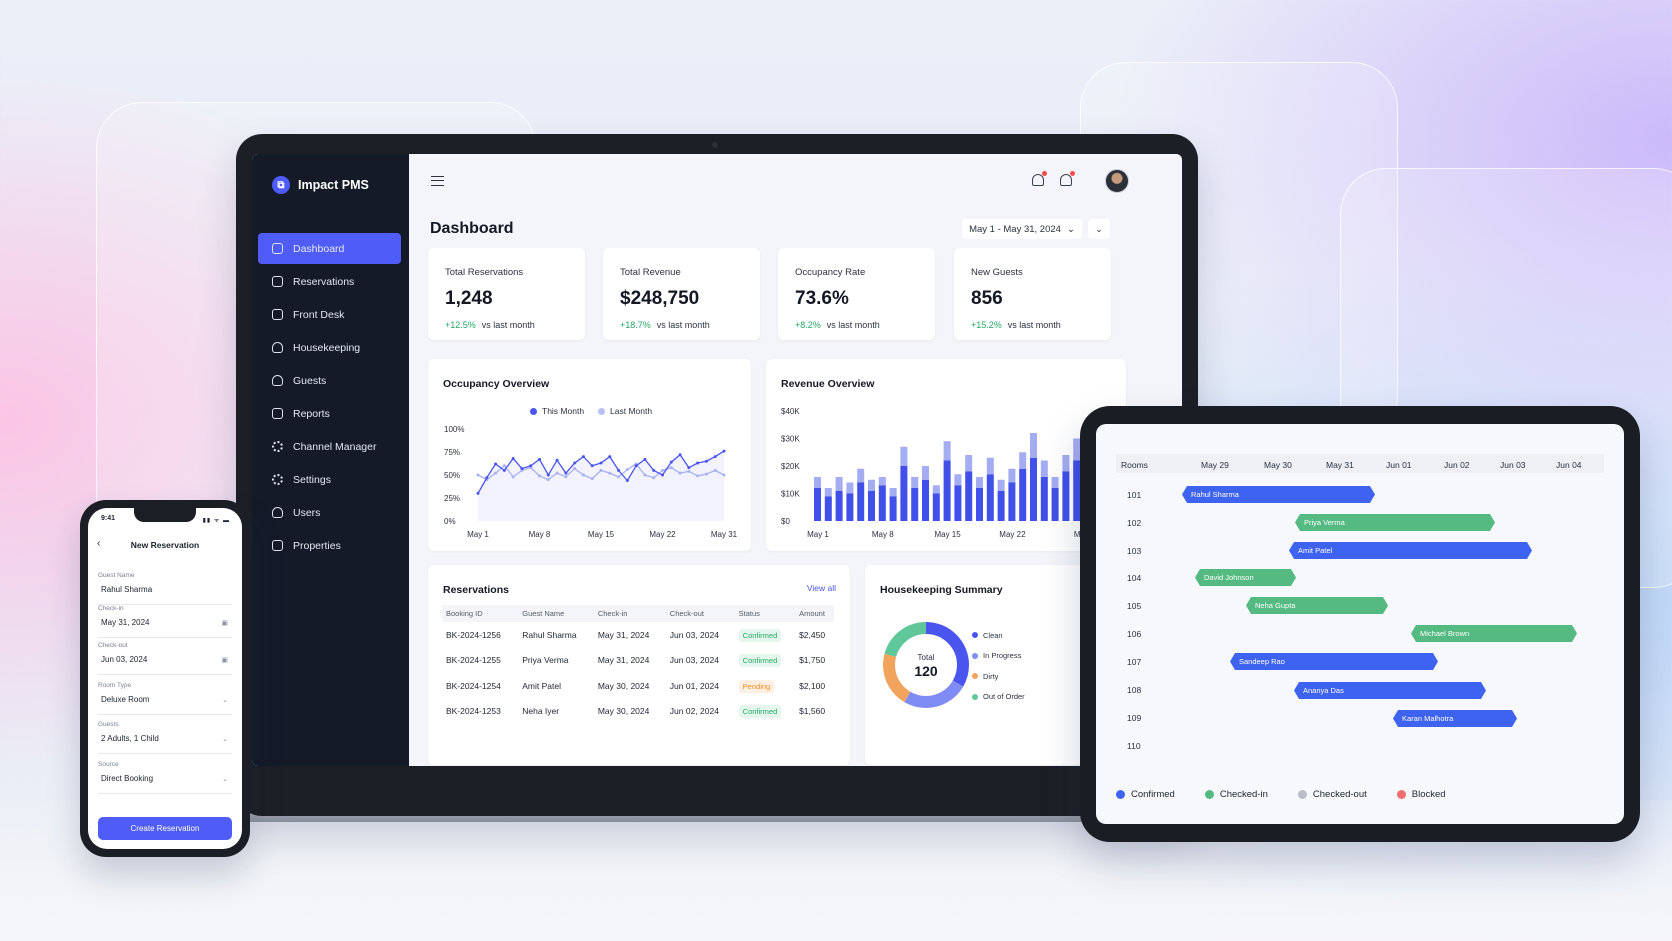 Image resolution: width=1672 pixels, height=941 pixels. What do you see at coordinates (165, 588) in the screenshot?
I see `guest-name-field: Guest Name Rahul Sharma` at bounding box center [165, 588].